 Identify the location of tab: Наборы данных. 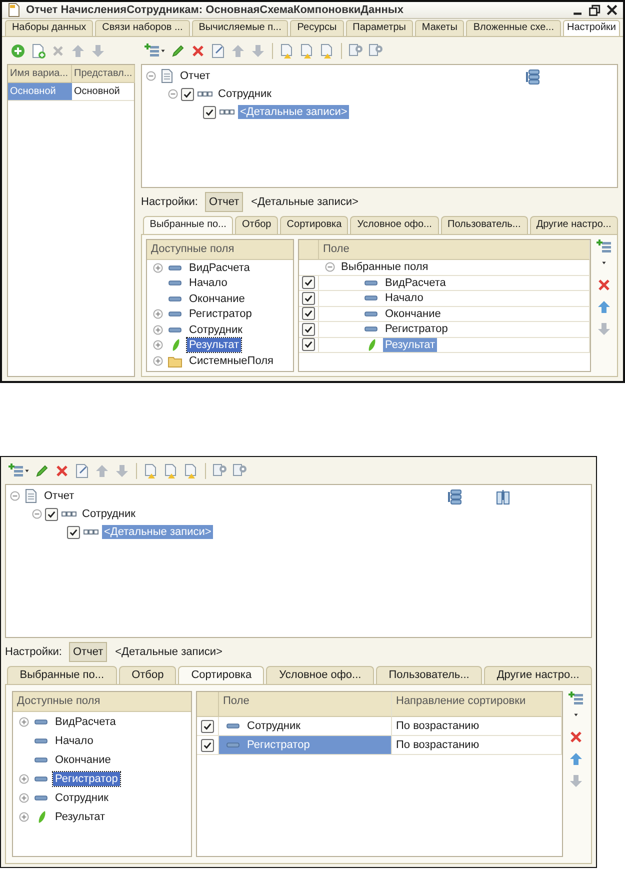
(49, 28).